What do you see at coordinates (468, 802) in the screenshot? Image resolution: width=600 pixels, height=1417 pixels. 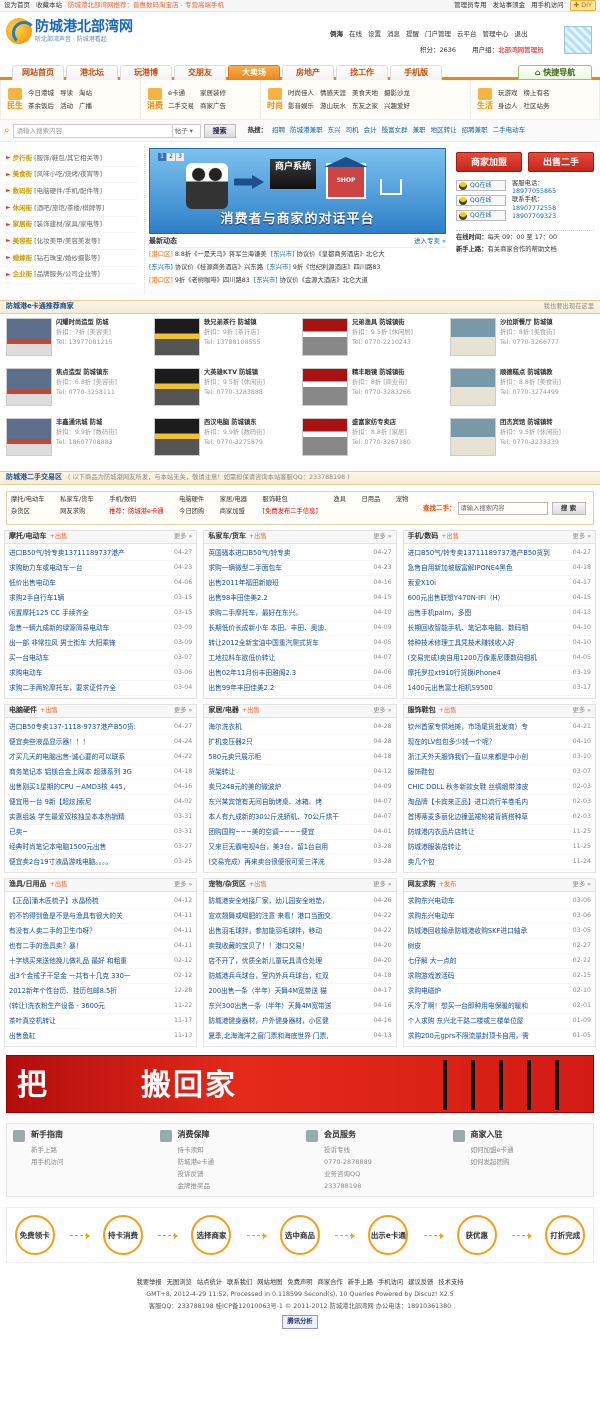 I see `item-title: 淘品牌【卡宾来正品】进口流行羊卷毛内` at bounding box center [468, 802].